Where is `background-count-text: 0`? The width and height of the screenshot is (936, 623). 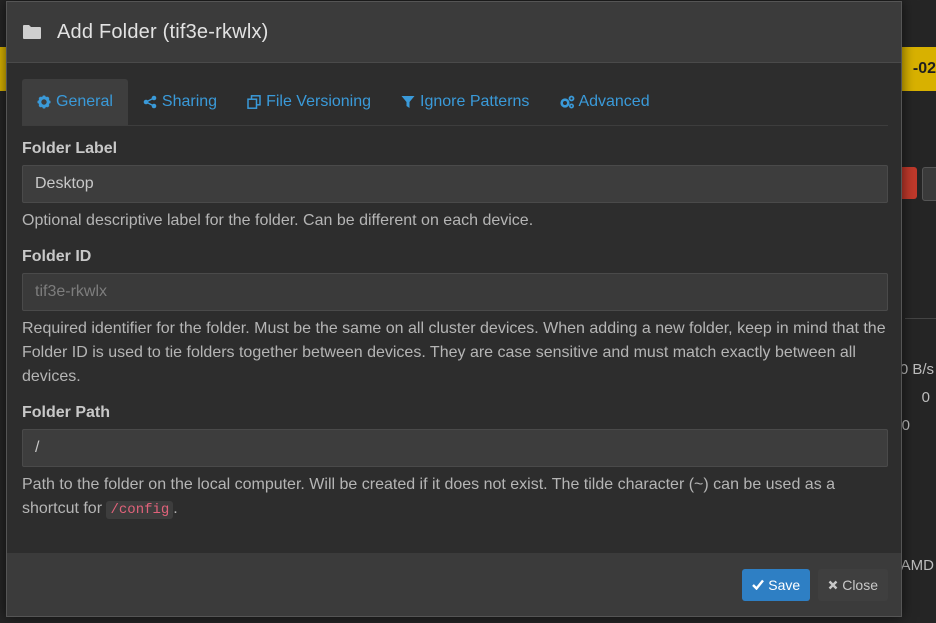
background-count-text: 0 is located at coordinates (925, 397).